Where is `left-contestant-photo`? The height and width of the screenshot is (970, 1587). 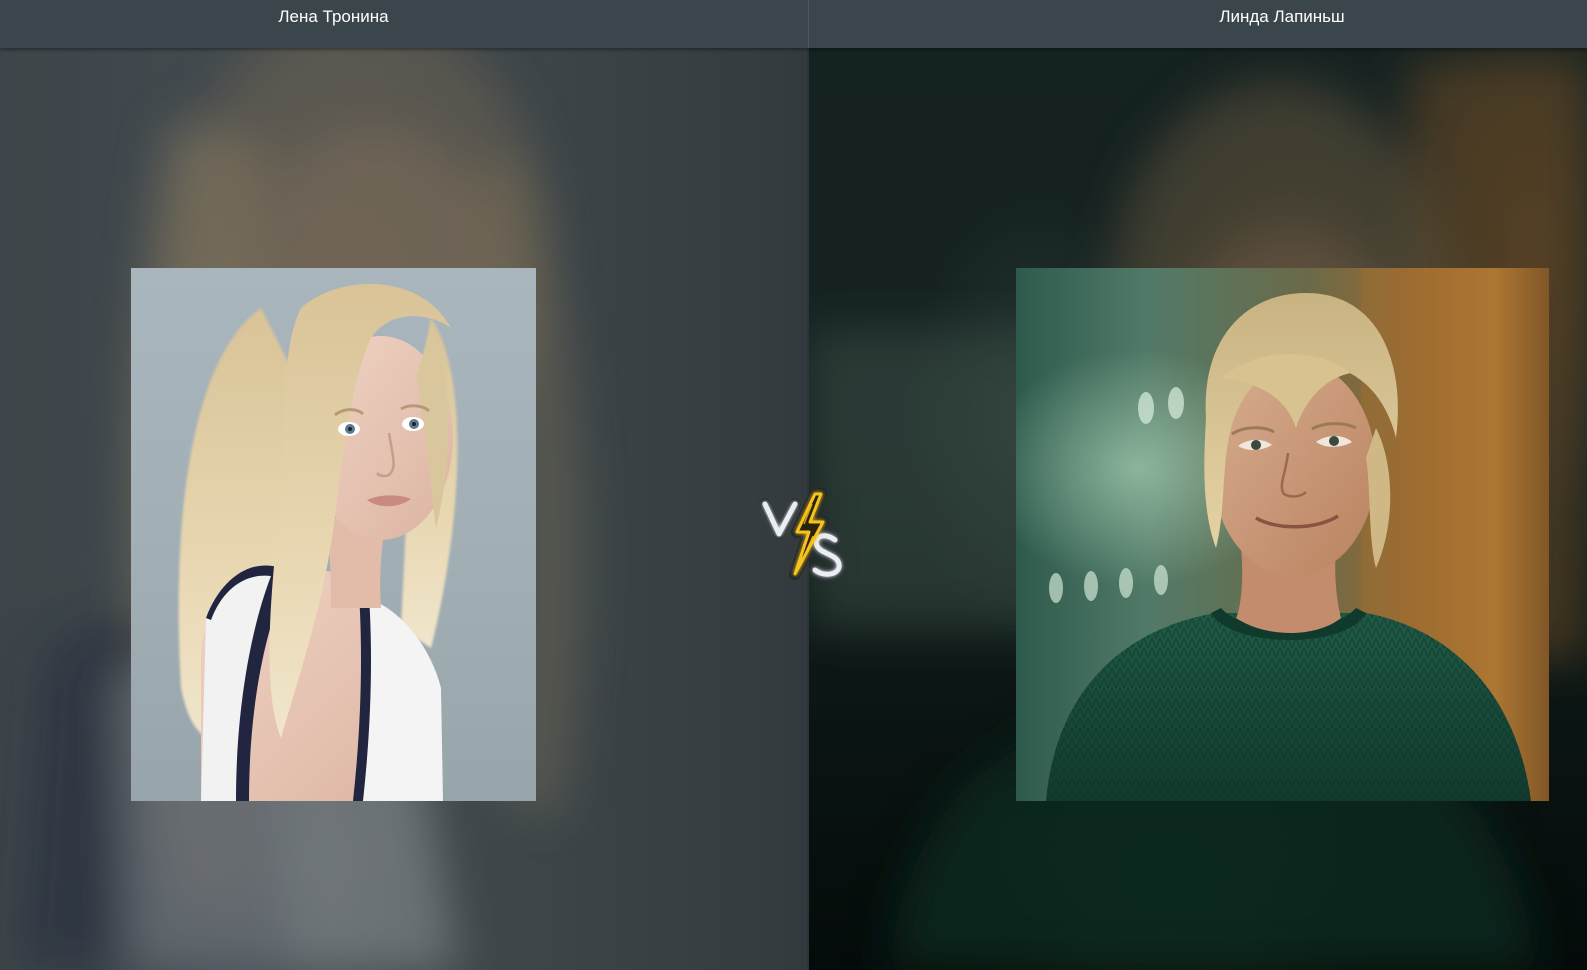 left-contestant-photo is located at coordinates (333, 534).